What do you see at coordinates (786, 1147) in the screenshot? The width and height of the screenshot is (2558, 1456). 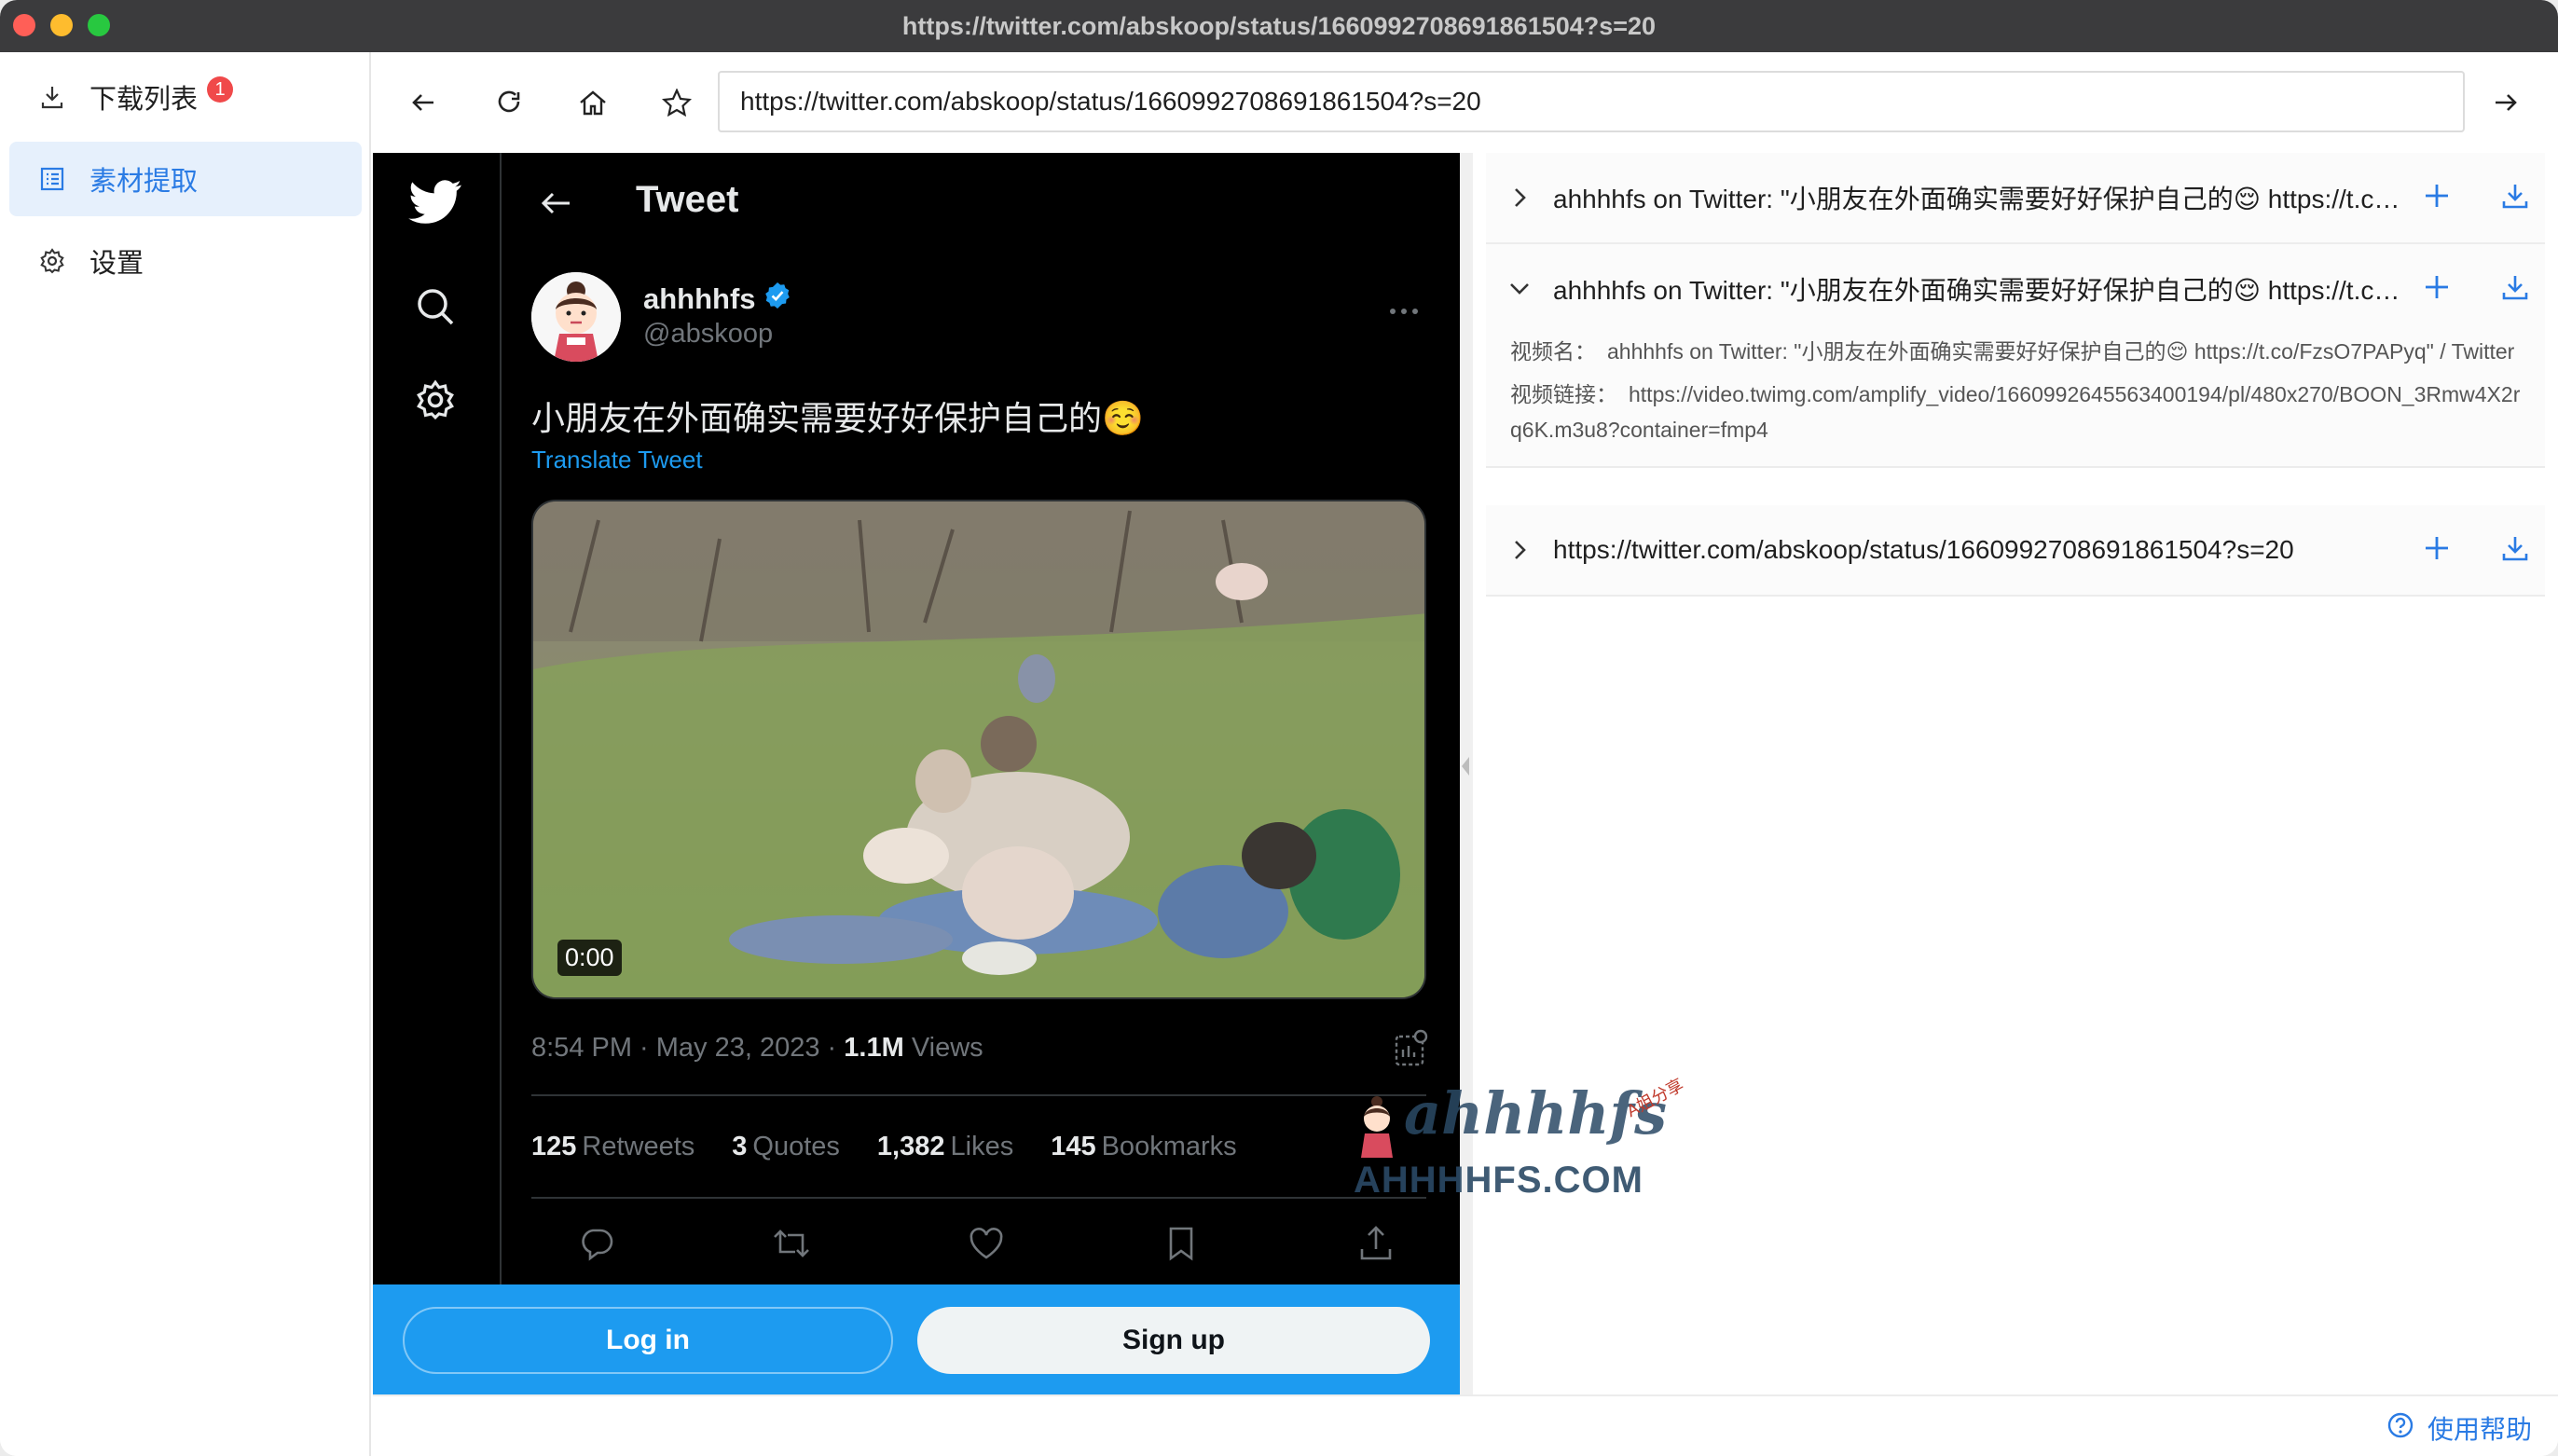 I see `quotes-stat: 3 Quotes` at bounding box center [786, 1147].